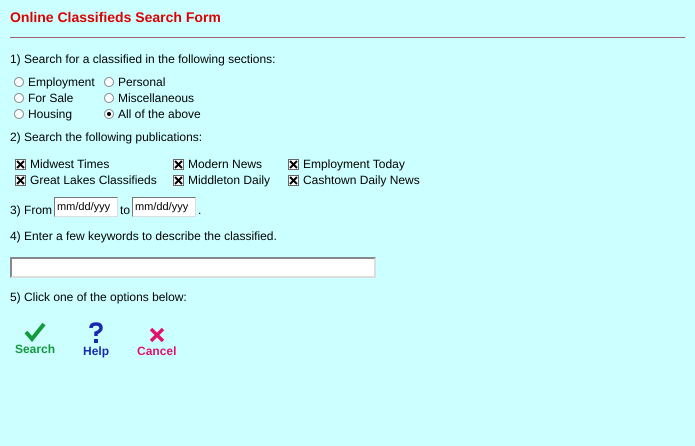 The height and width of the screenshot is (446, 695). What do you see at coordinates (164, 207) in the screenshot?
I see `to-date-field: mm/dd/yyy` at bounding box center [164, 207].